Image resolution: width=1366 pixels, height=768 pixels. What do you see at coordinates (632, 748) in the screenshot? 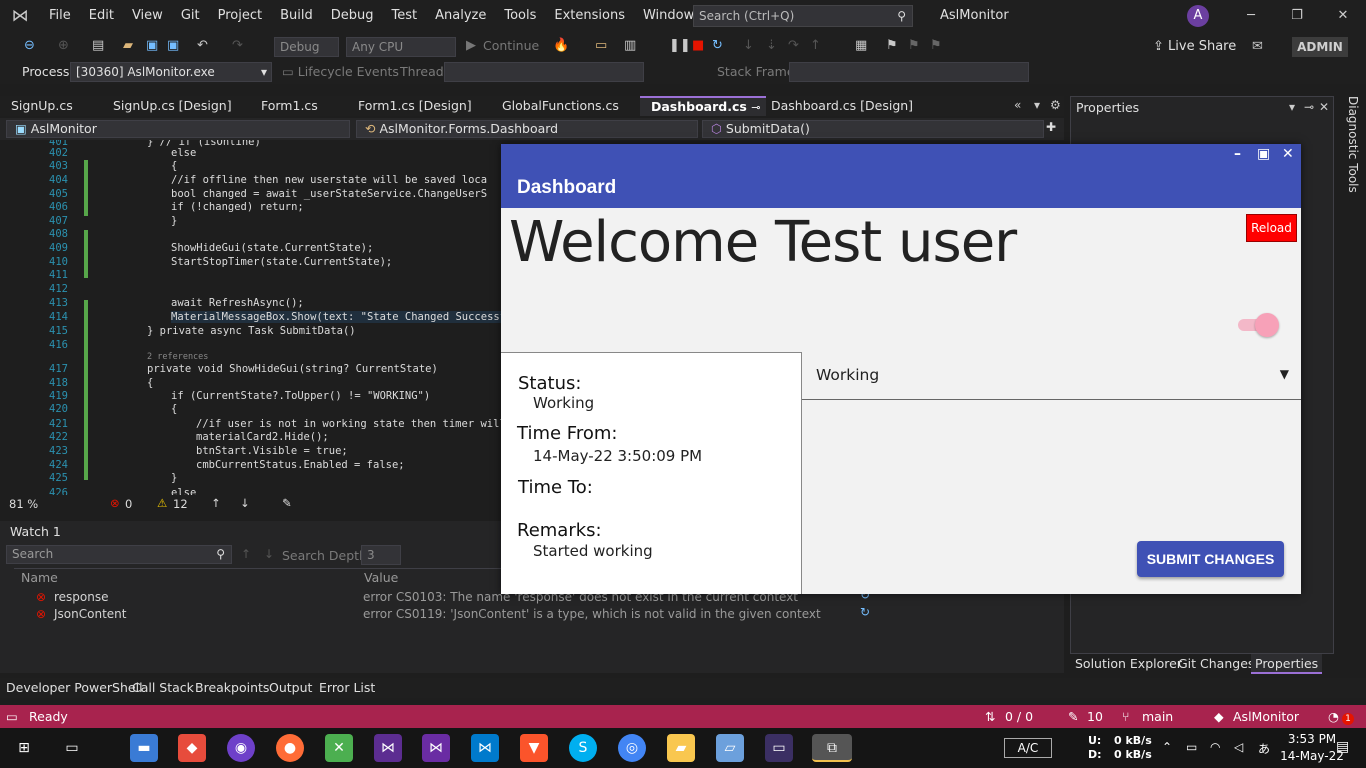
I see `chrome-icon: ◎` at bounding box center [632, 748].